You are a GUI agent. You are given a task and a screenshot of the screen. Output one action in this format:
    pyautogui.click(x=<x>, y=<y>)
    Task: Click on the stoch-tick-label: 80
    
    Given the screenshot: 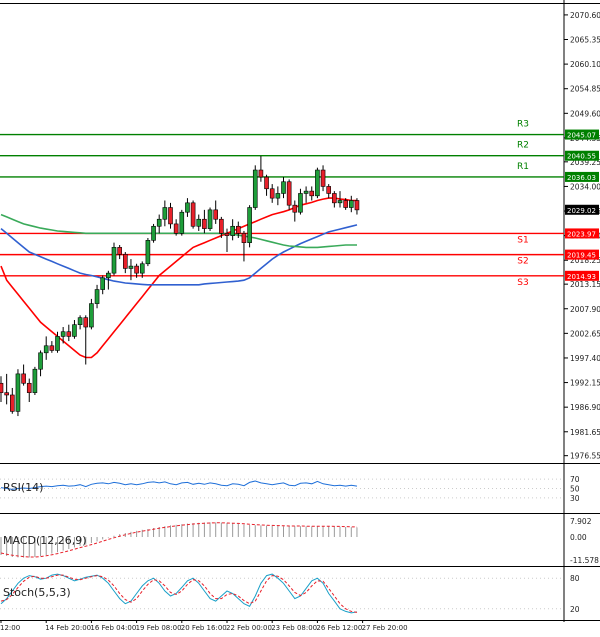 What is the action you would take?
    pyautogui.click(x=575, y=578)
    